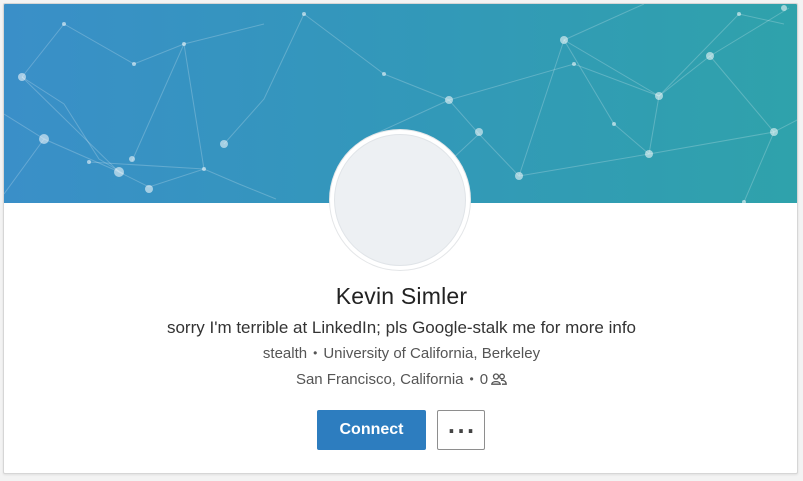 This screenshot has width=803, height=481. Describe the element at coordinates (285, 353) in the screenshot. I see `profile-company: stealth` at that location.